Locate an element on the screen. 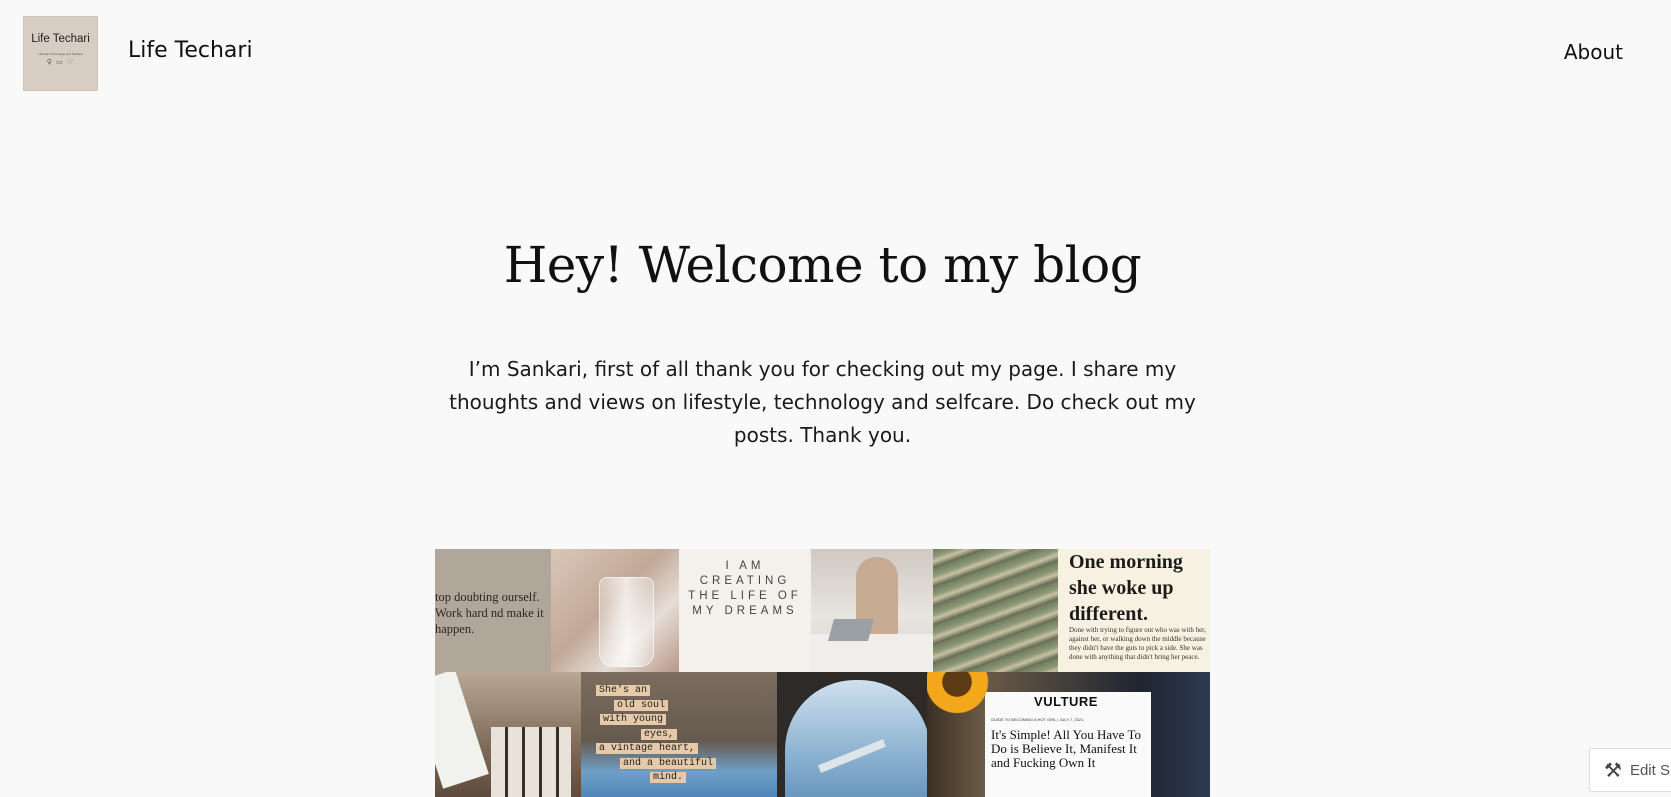 The height and width of the screenshot is (797, 1671). tools-icon: ⚒ is located at coordinates (1613, 770).